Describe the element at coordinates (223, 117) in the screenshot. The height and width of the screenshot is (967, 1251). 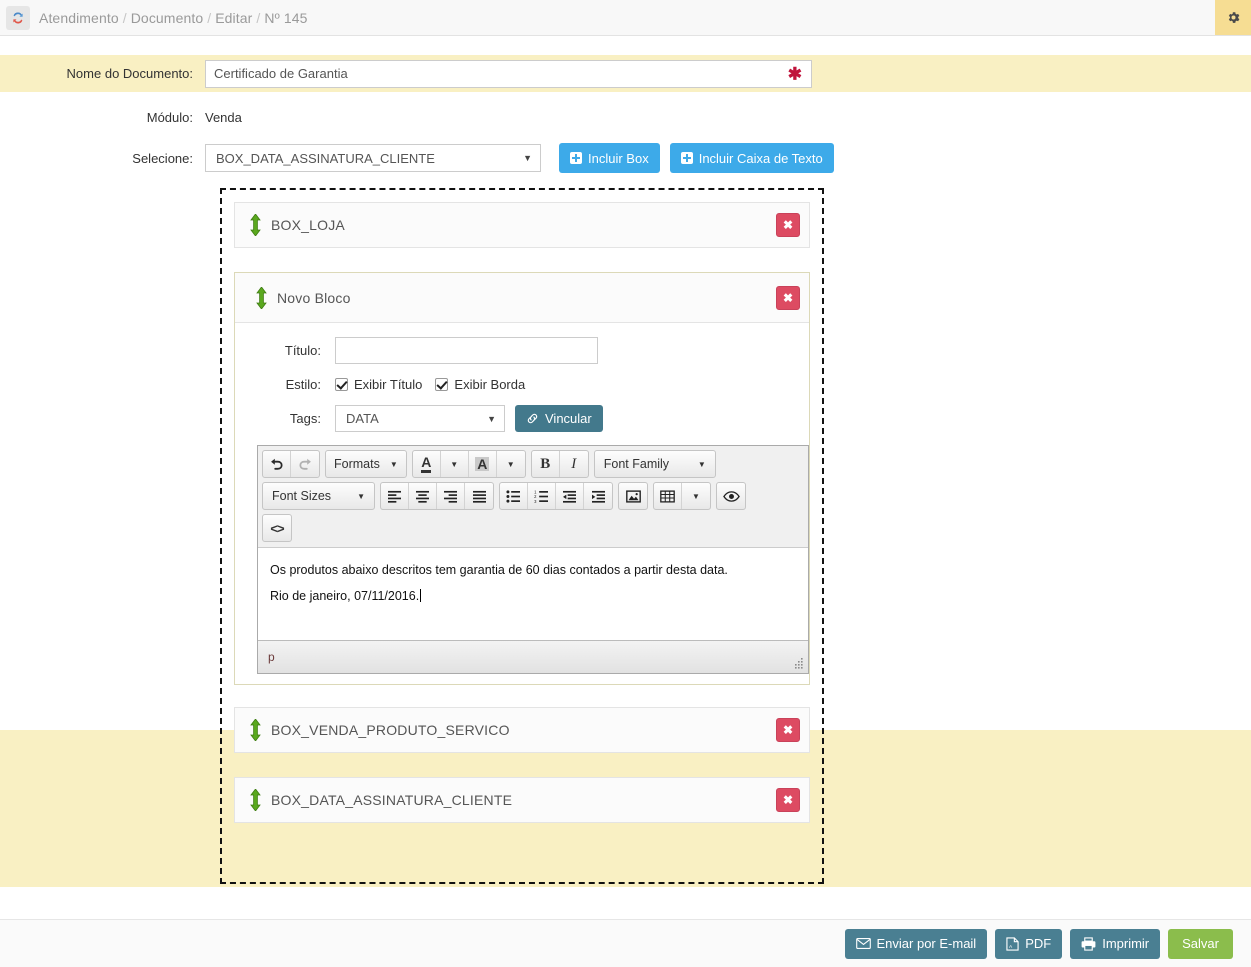
I see `modulo-value: Venda` at that location.